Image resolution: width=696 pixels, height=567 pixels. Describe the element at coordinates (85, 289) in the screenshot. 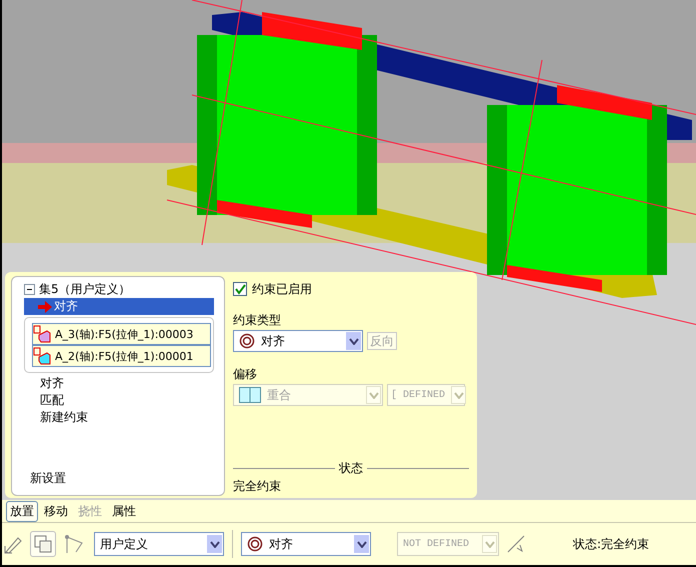

I see `set-label: 集5（用户定义）` at that location.